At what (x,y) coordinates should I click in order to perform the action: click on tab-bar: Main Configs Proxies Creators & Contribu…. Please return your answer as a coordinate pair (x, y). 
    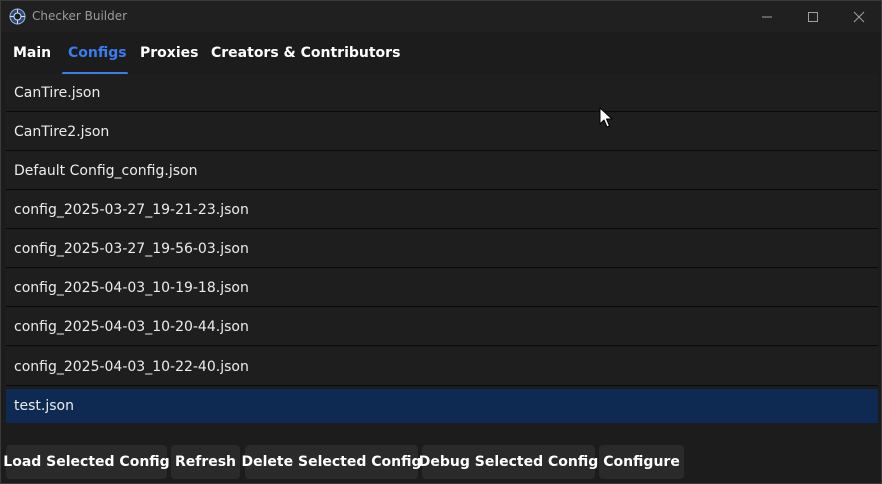
    Looking at the image, I should click on (441, 53).